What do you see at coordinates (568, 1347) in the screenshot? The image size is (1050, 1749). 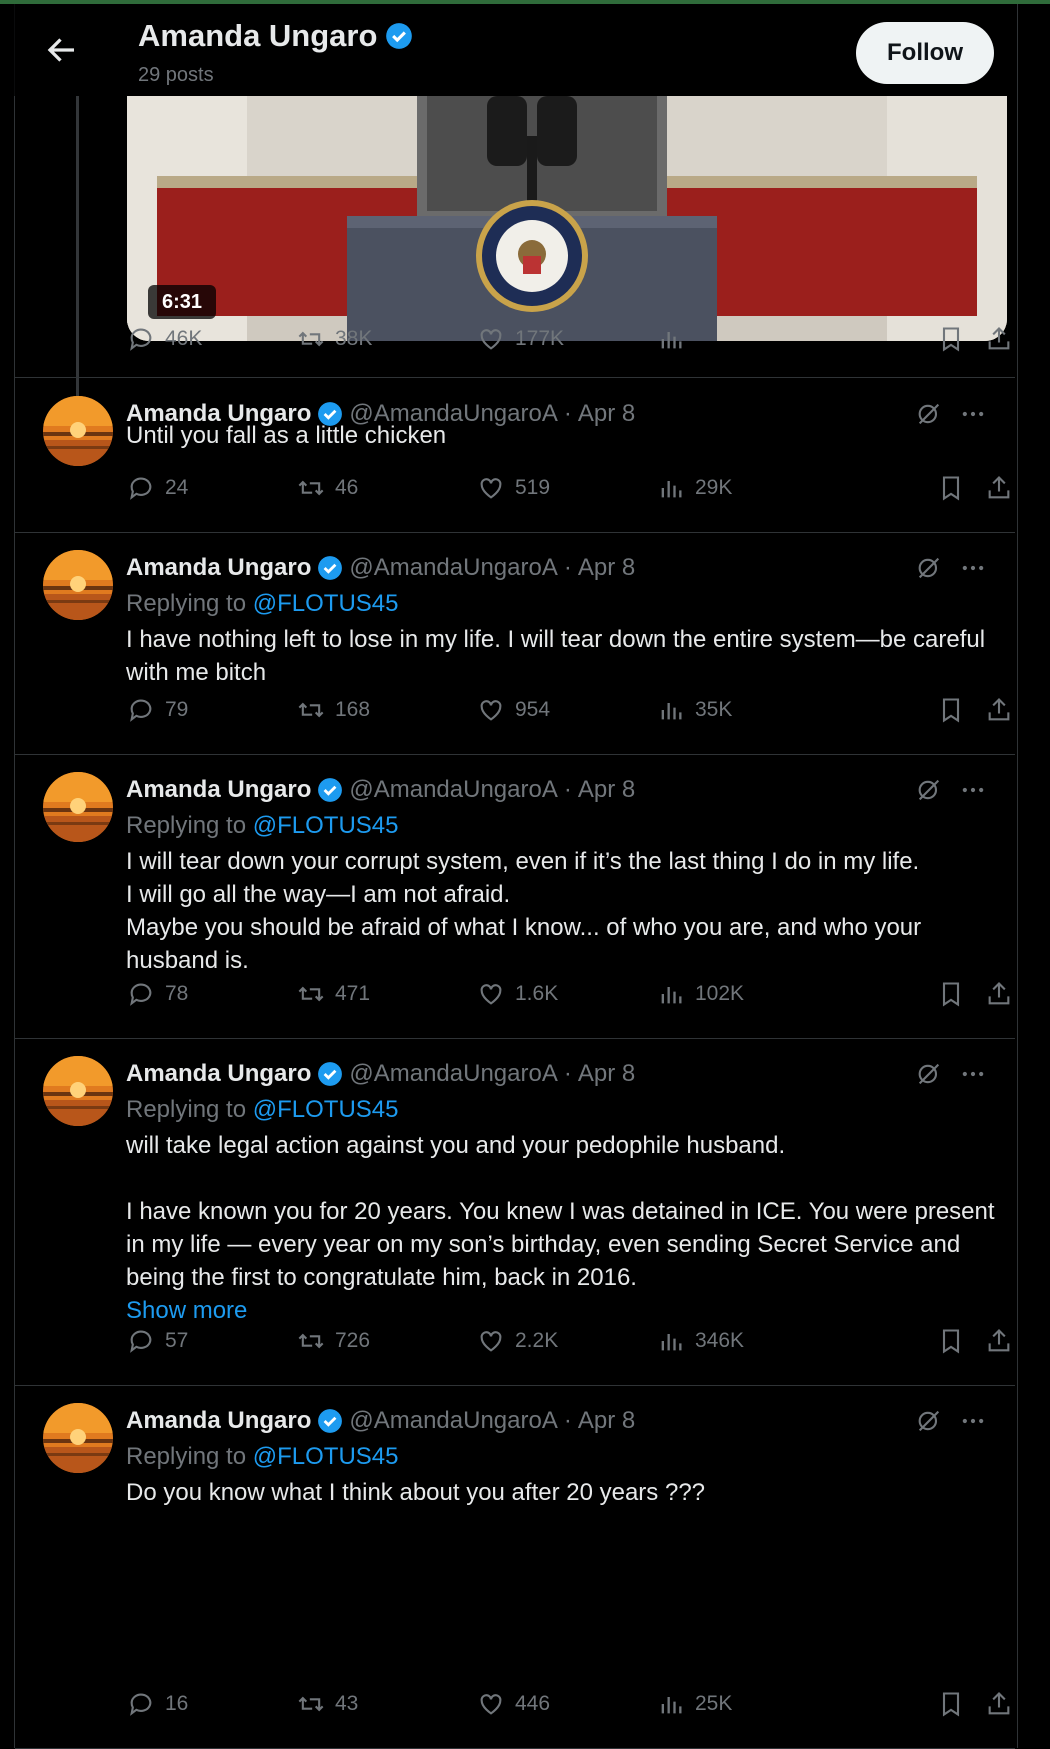 I see `tweet-actions: 57 726 2.2K 346K` at bounding box center [568, 1347].